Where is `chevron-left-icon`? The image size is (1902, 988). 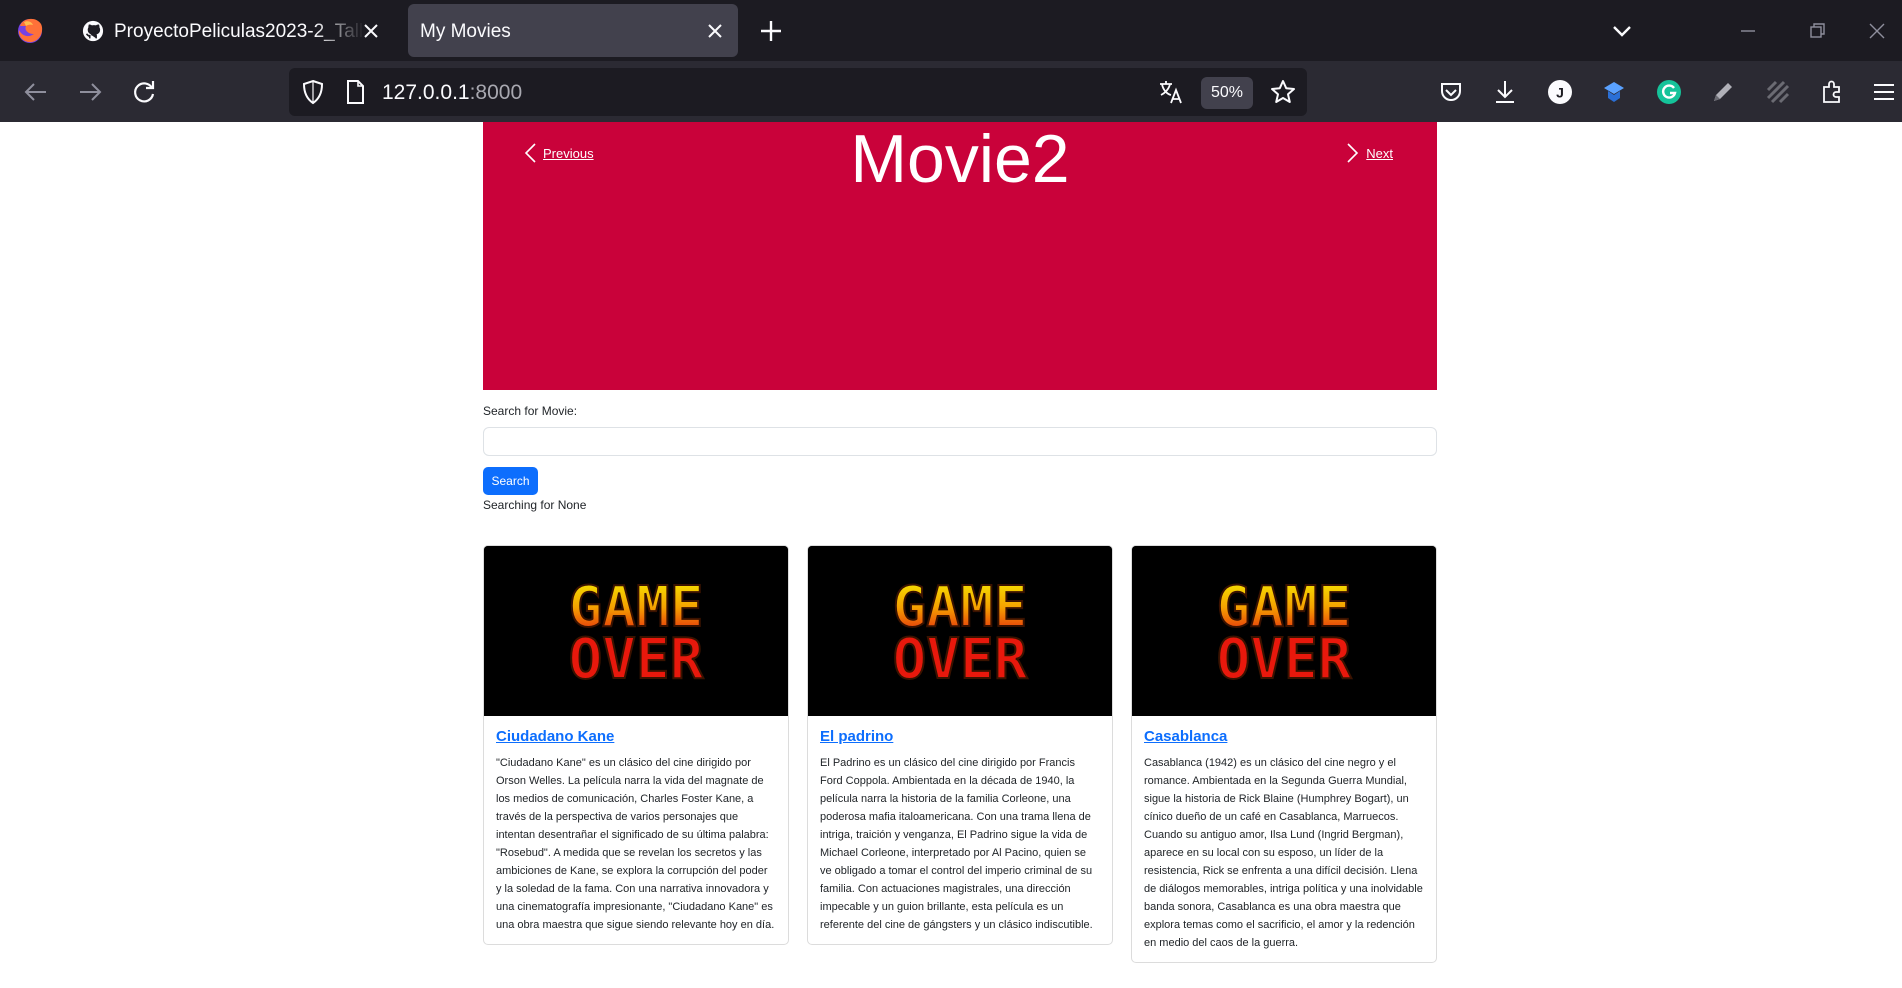 chevron-left-icon is located at coordinates (530, 153).